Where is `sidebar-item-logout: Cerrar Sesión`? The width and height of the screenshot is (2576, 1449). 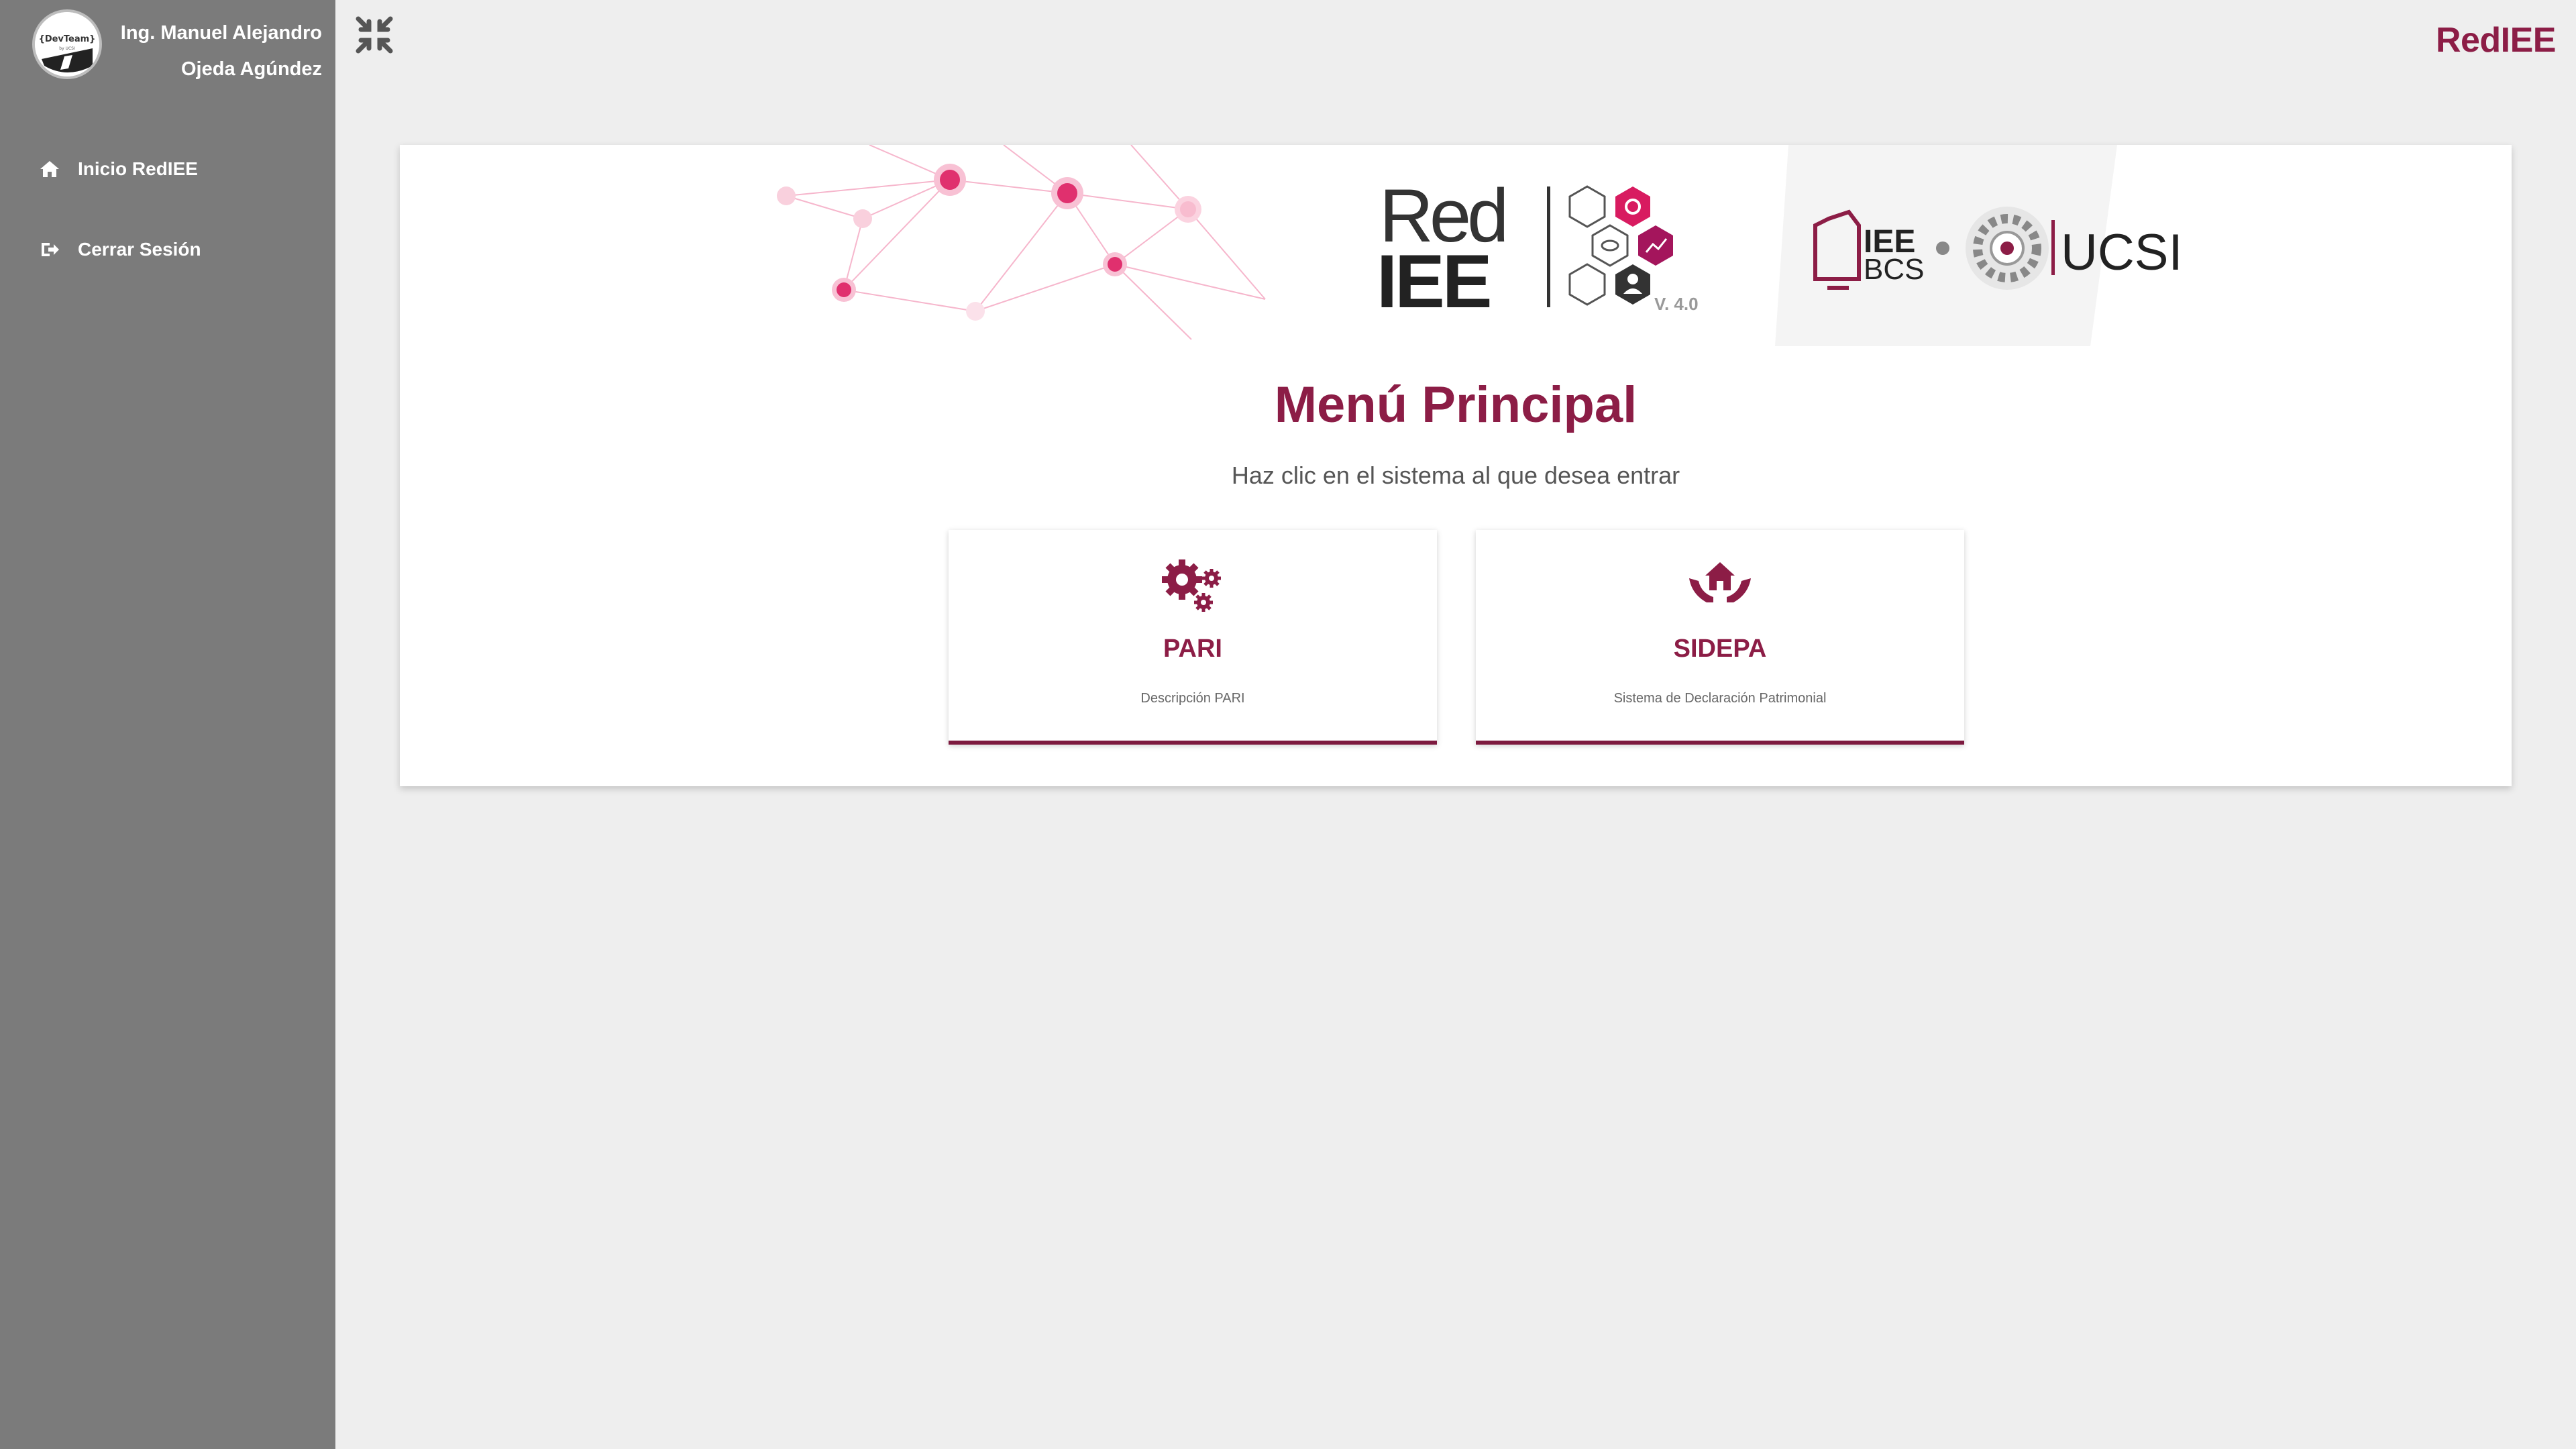 sidebar-item-logout: Cerrar Sesión is located at coordinates (120, 249).